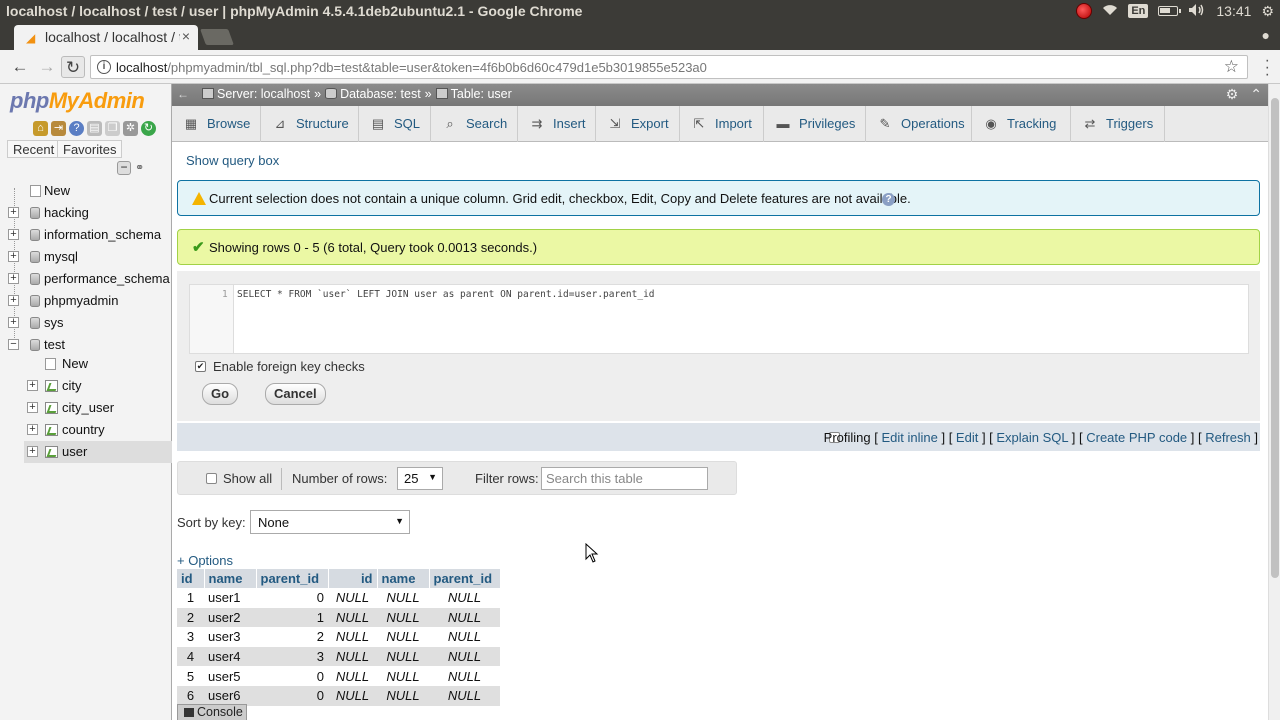  I want to click on tab-tracking: ◉ Tracking, so click(1021, 124).